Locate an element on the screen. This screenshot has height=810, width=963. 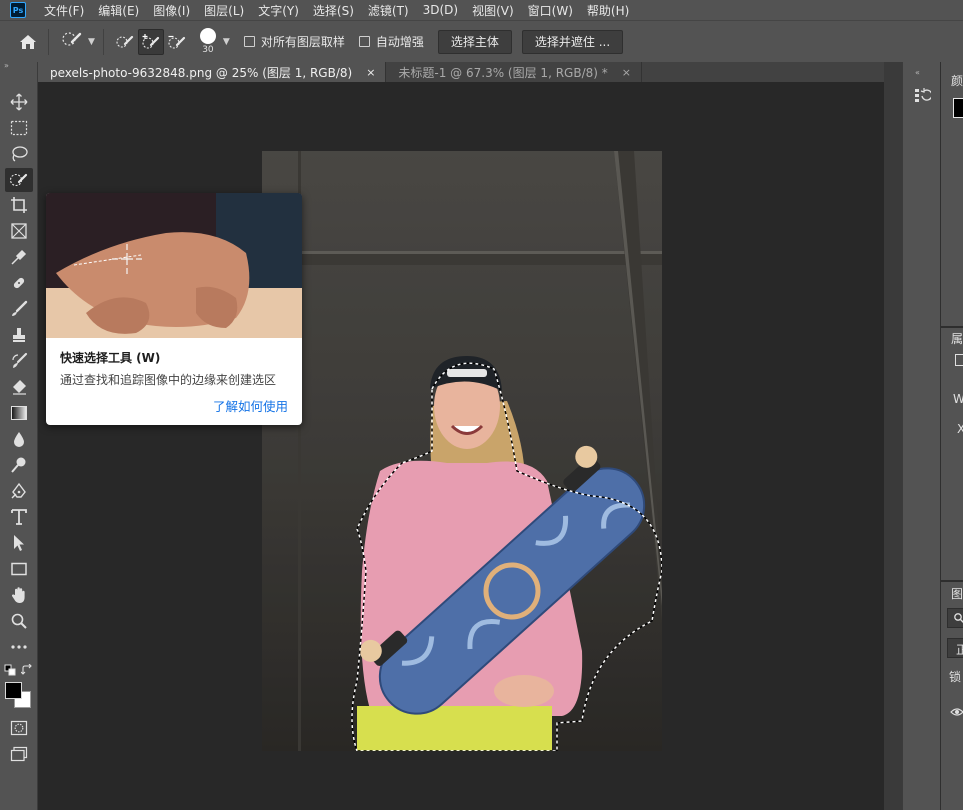
path-selection-tool-icon is located at coordinates (19, 543).